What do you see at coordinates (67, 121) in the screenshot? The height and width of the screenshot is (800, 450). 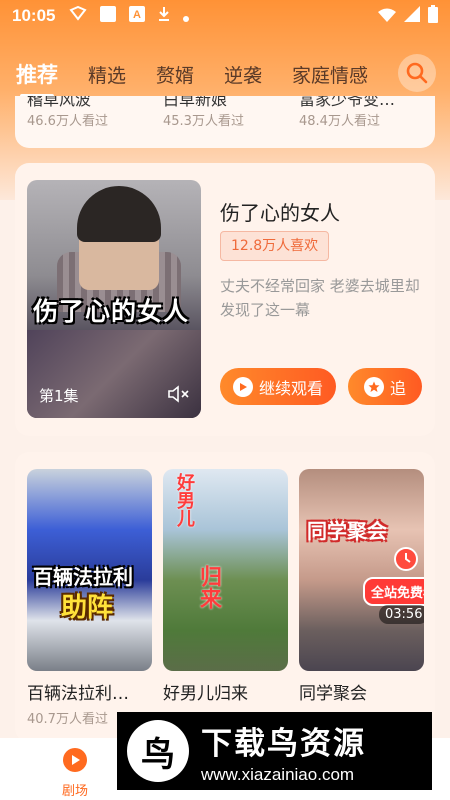 I see `drama-views: 46.6万人看过` at bounding box center [67, 121].